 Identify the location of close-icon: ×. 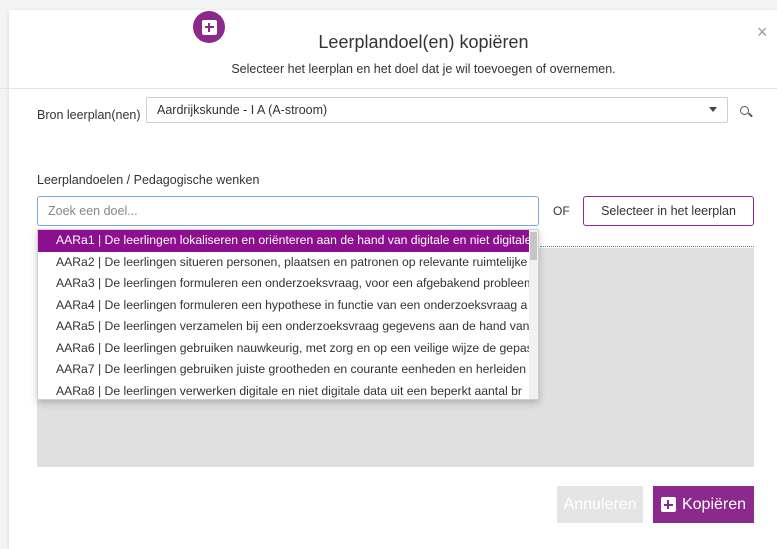
(762, 32).